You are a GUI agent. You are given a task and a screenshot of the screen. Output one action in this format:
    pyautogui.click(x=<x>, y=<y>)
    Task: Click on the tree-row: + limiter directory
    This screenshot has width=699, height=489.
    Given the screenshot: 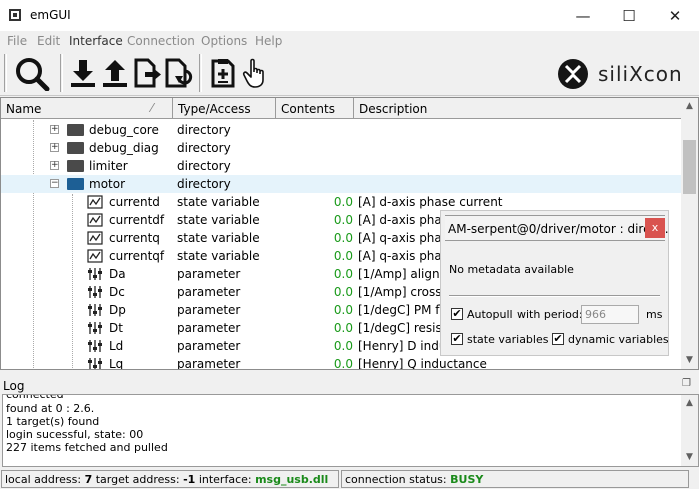 What is the action you would take?
    pyautogui.click(x=341, y=166)
    